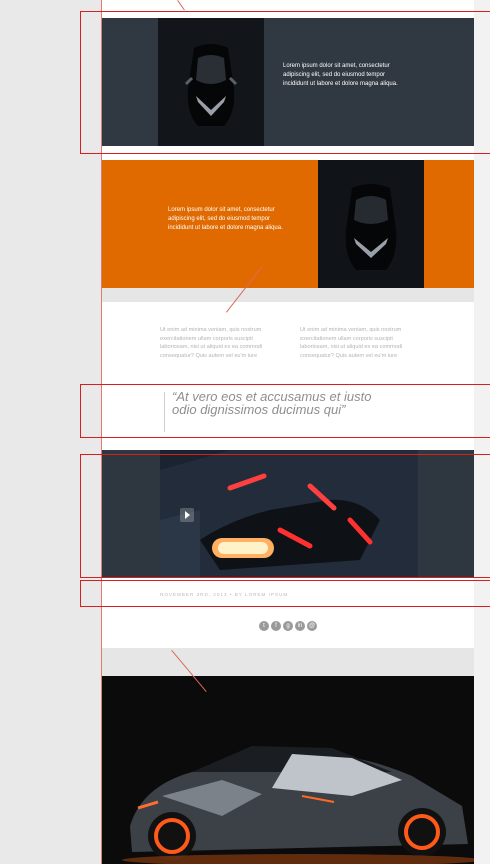 Image resolution: width=490 pixels, height=864 pixels. I want to click on facebook-icon: f, so click(276, 626).